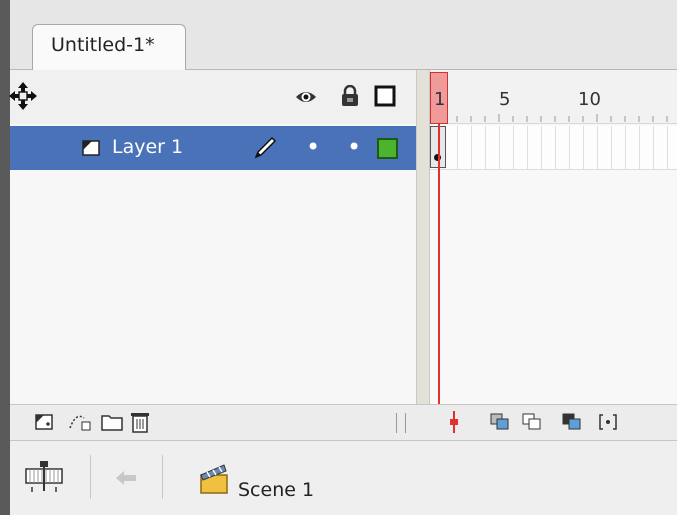 Image resolution: width=677 pixels, height=515 pixels. What do you see at coordinates (350, 96) in the screenshot?
I see `lock-icon` at bounding box center [350, 96].